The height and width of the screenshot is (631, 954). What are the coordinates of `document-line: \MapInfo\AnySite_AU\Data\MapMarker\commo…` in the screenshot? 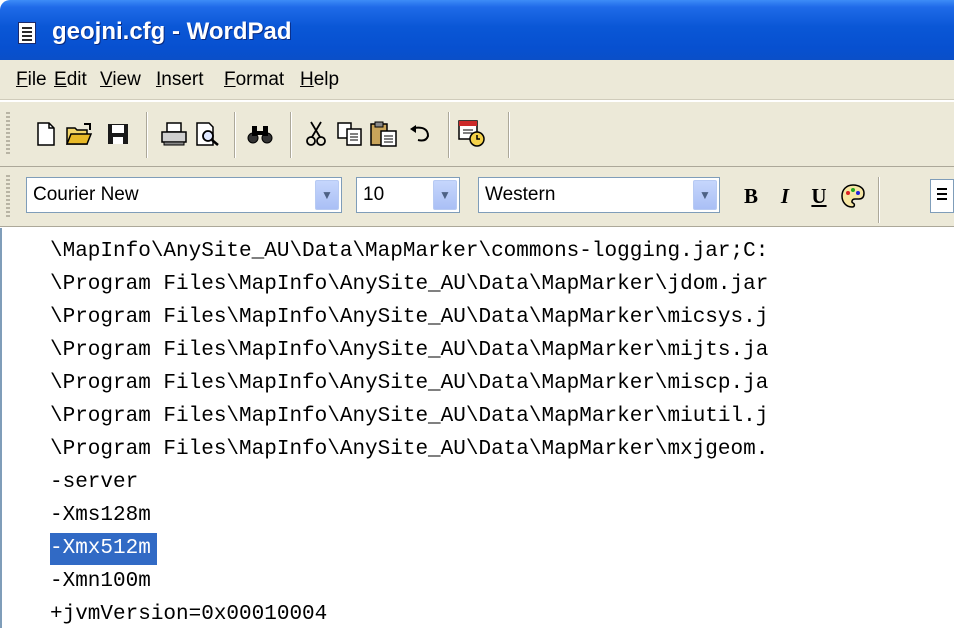 It's located at (409, 252).